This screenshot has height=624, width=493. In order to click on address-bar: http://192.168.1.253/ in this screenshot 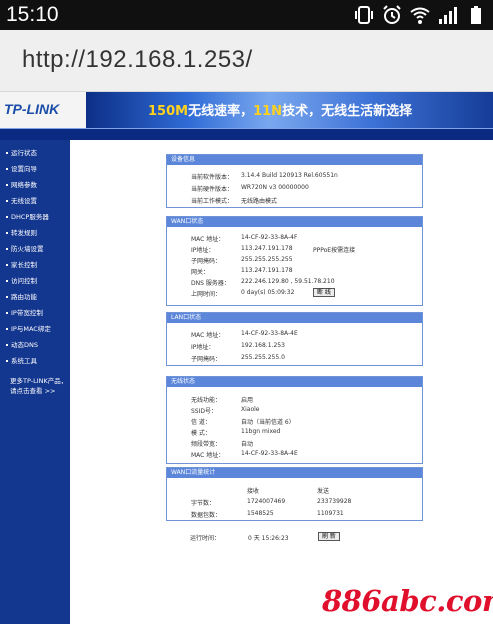, I will do `click(246, 61)`.